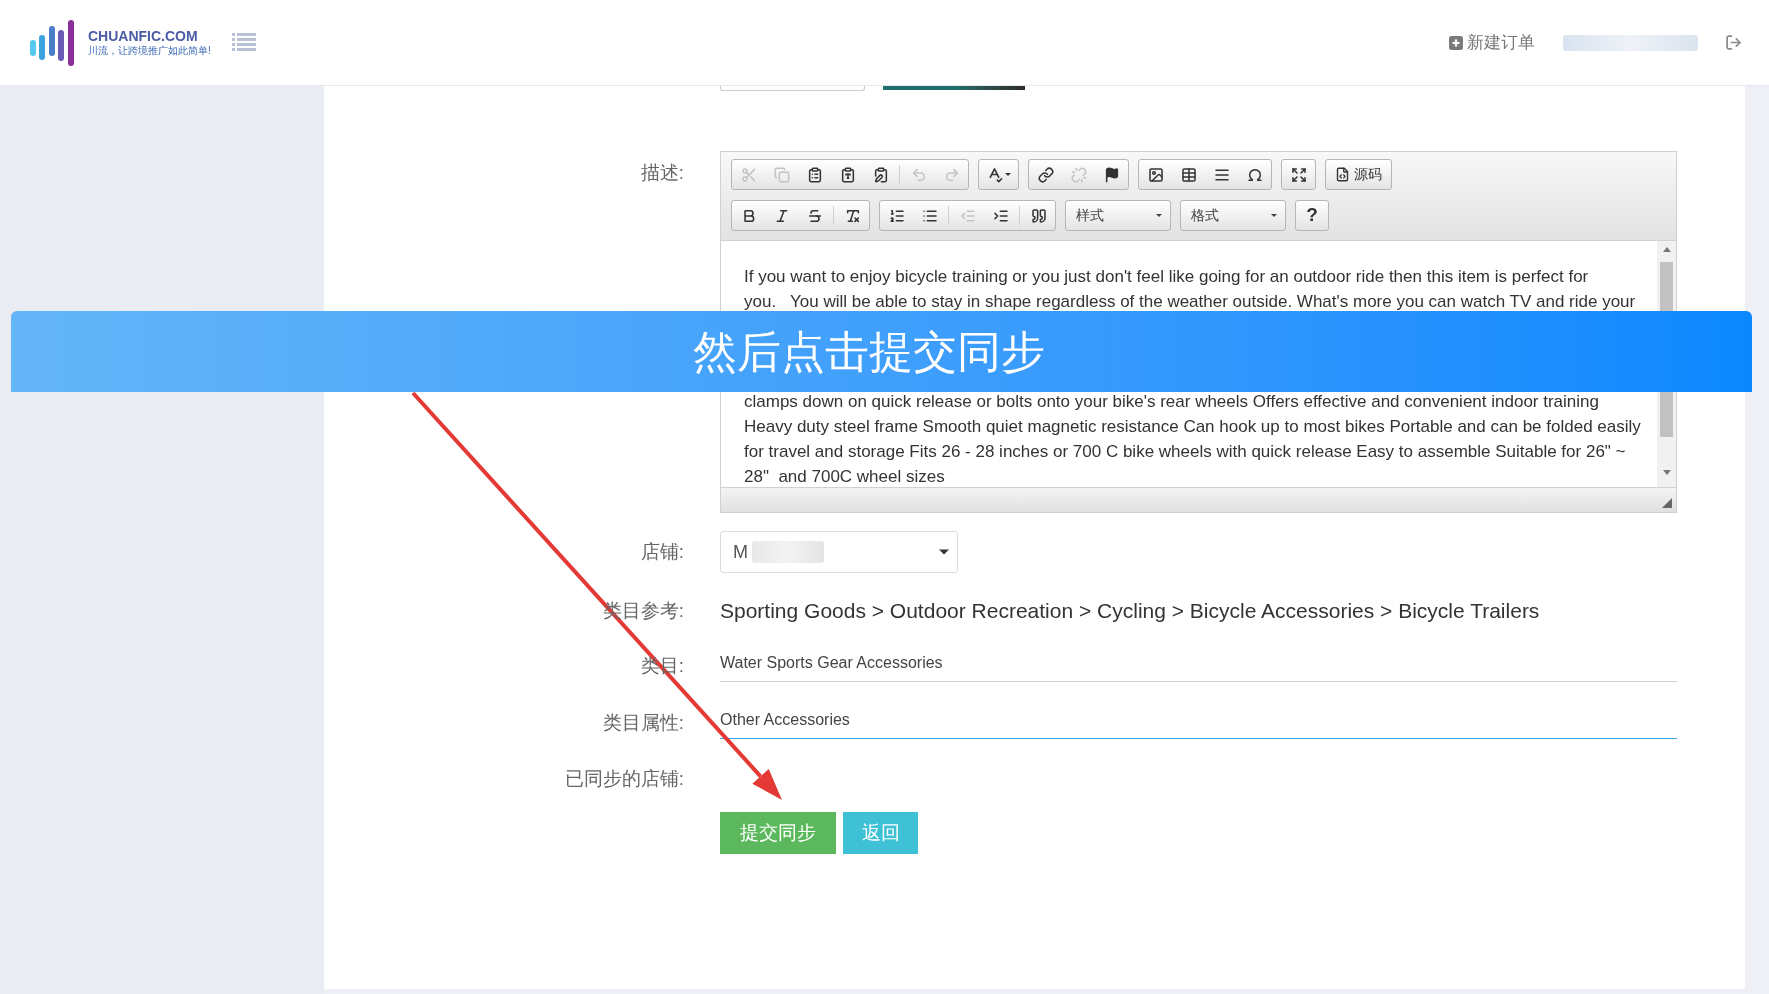  Describe the element at coordinates (847, 174) in the screenshot. I see `clipboard-text-icon` at that location.